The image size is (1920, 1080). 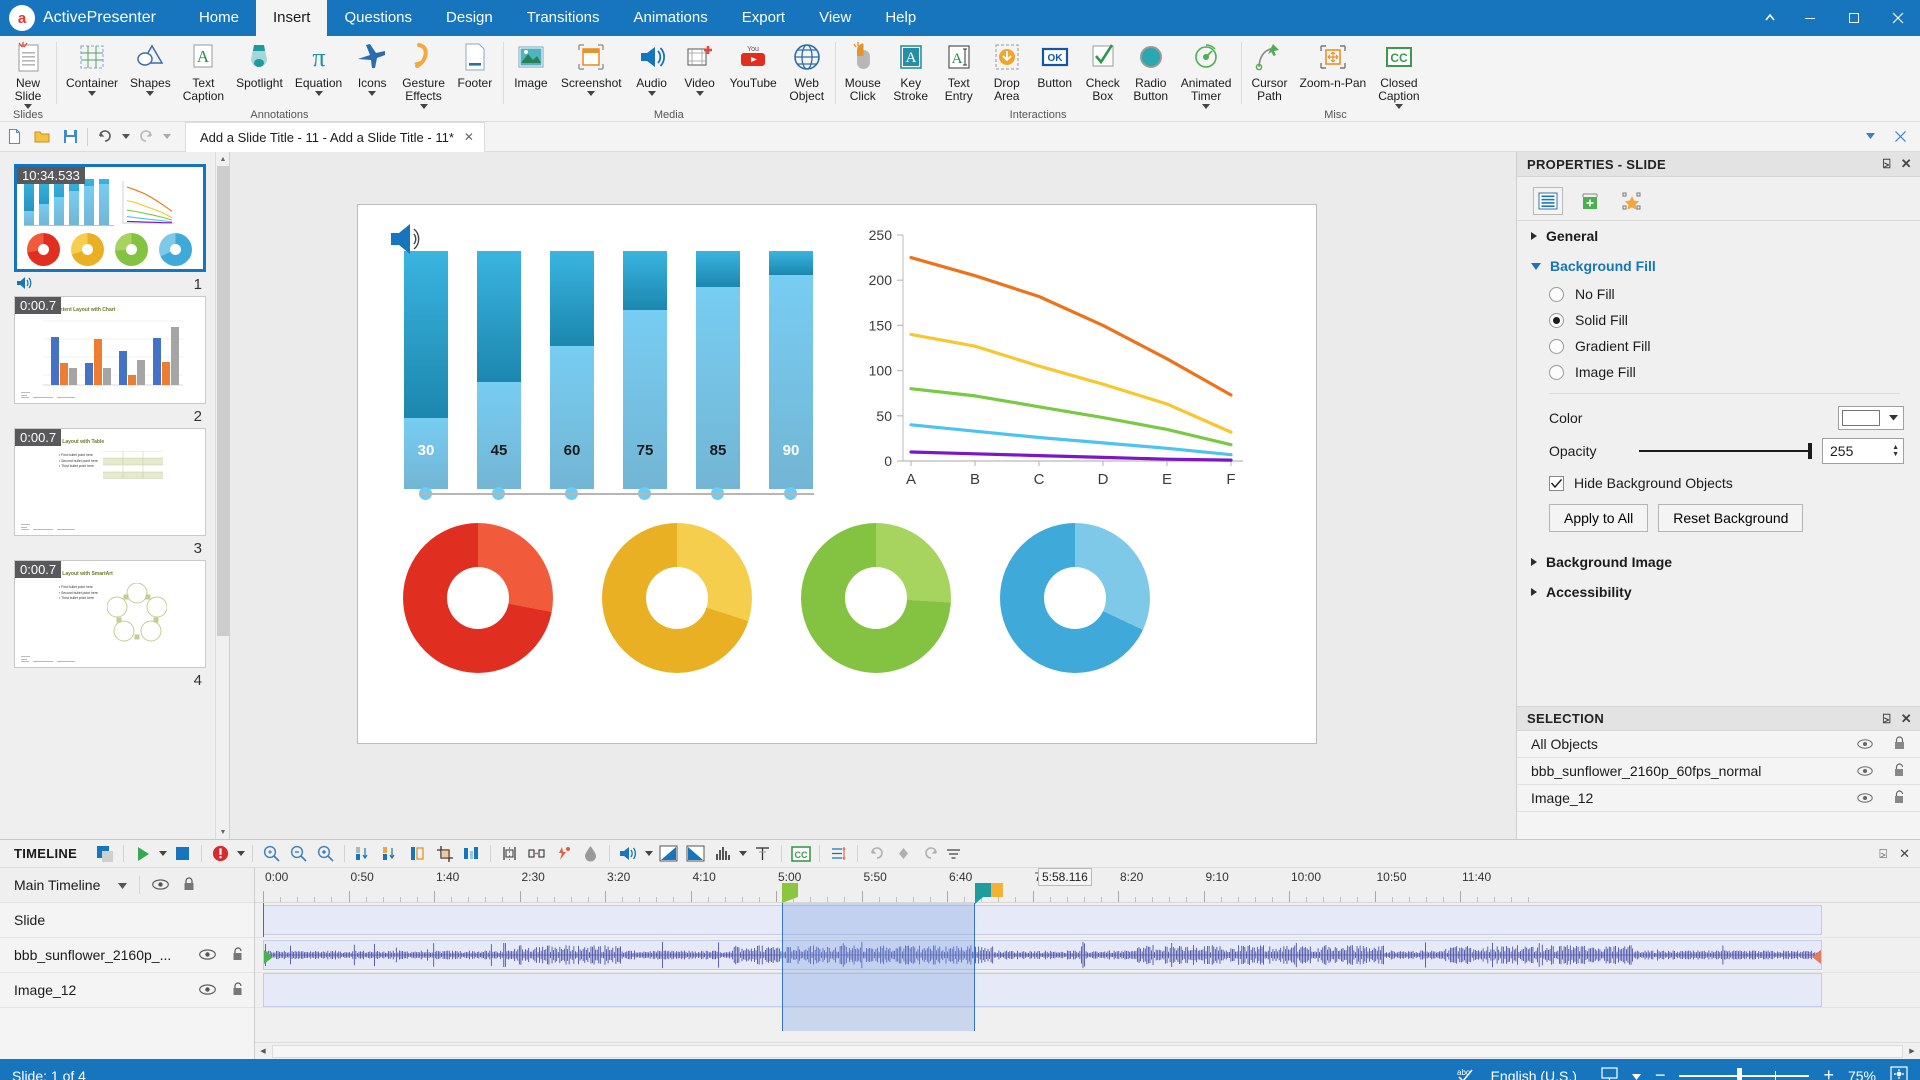 I want to click on hscroll-thumb, so click(x=1087, y=1051).